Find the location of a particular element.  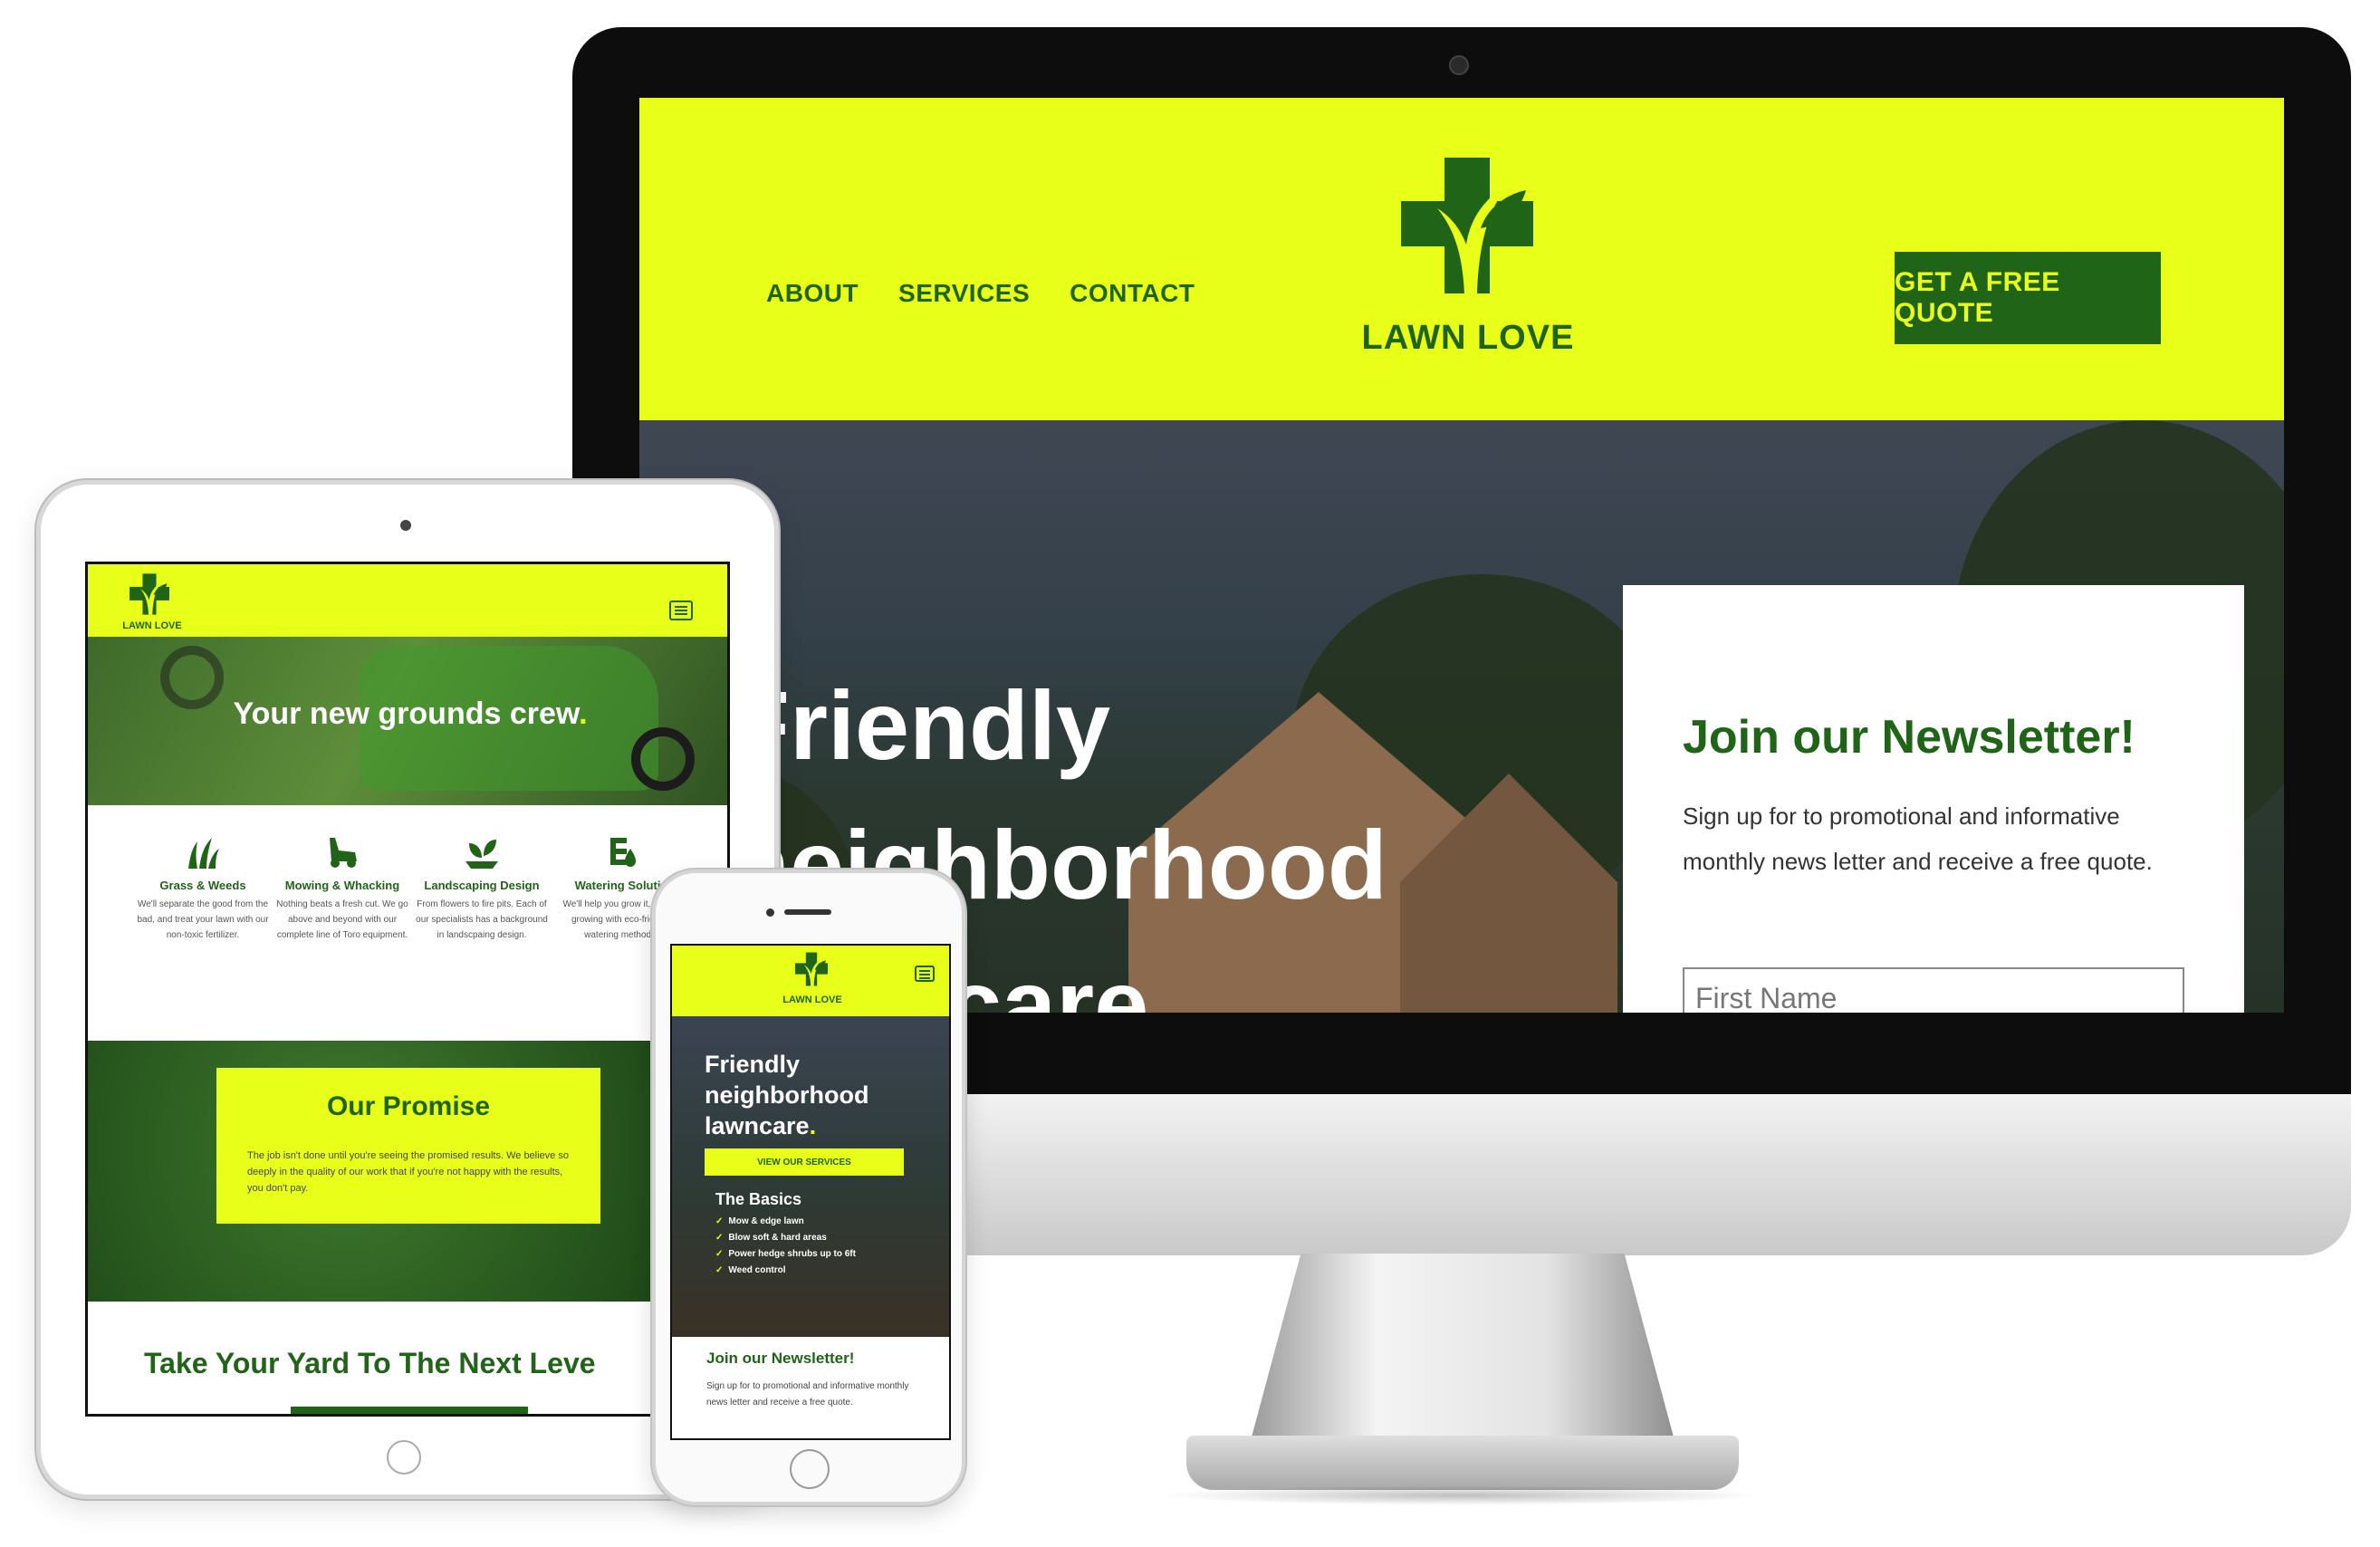

list-item: ✓ Mow & edge lawn is located at coordinates (786, 1222).